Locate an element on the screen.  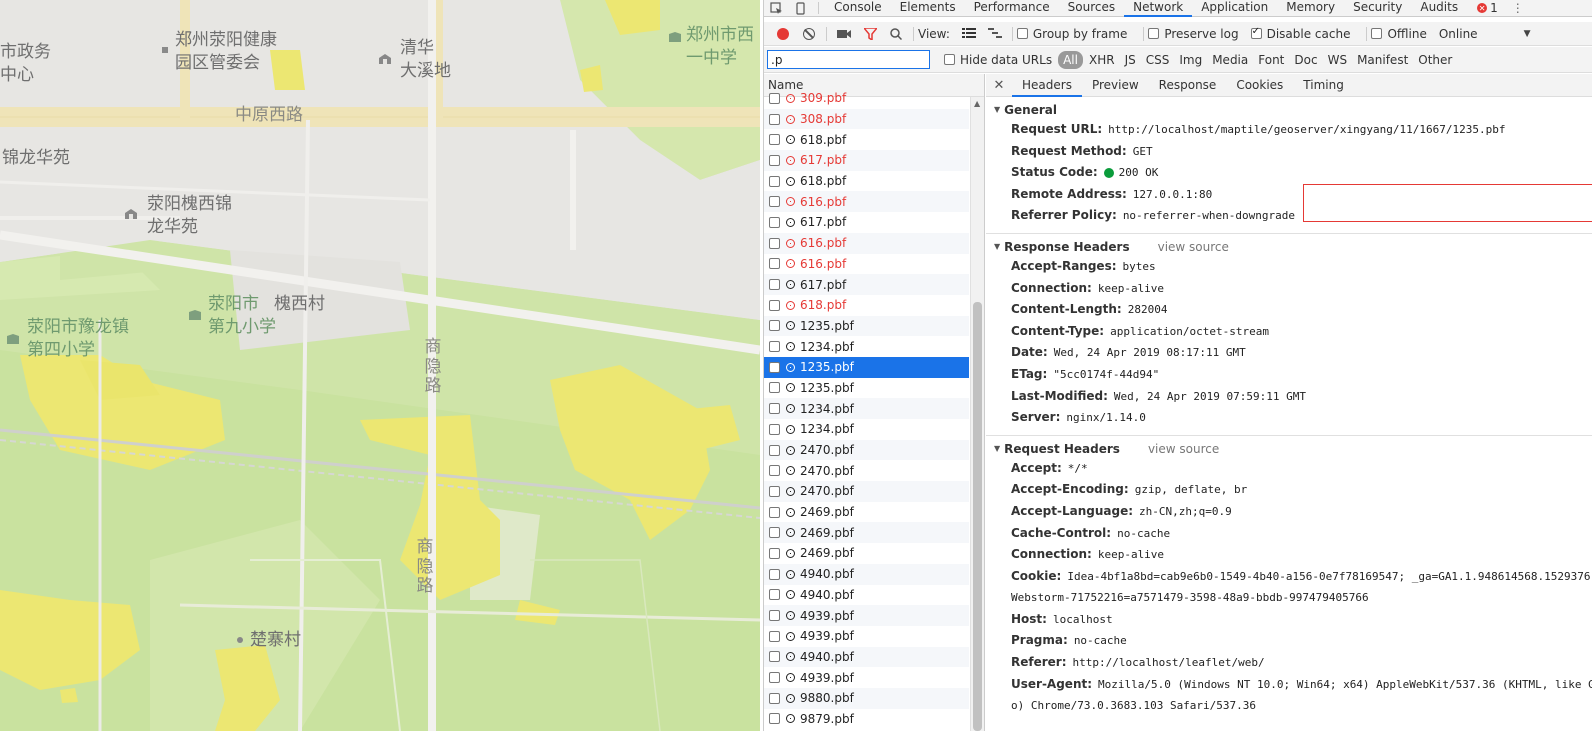
waterfall-view-button is located at coordinates (995, 33).